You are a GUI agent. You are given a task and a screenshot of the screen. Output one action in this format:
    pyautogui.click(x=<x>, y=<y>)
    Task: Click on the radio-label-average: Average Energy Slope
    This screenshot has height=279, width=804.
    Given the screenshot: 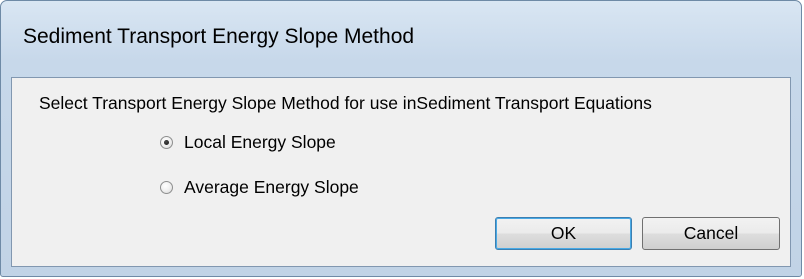 What is the action you would take?
    pyautogui.click(x=271, y=187)
    